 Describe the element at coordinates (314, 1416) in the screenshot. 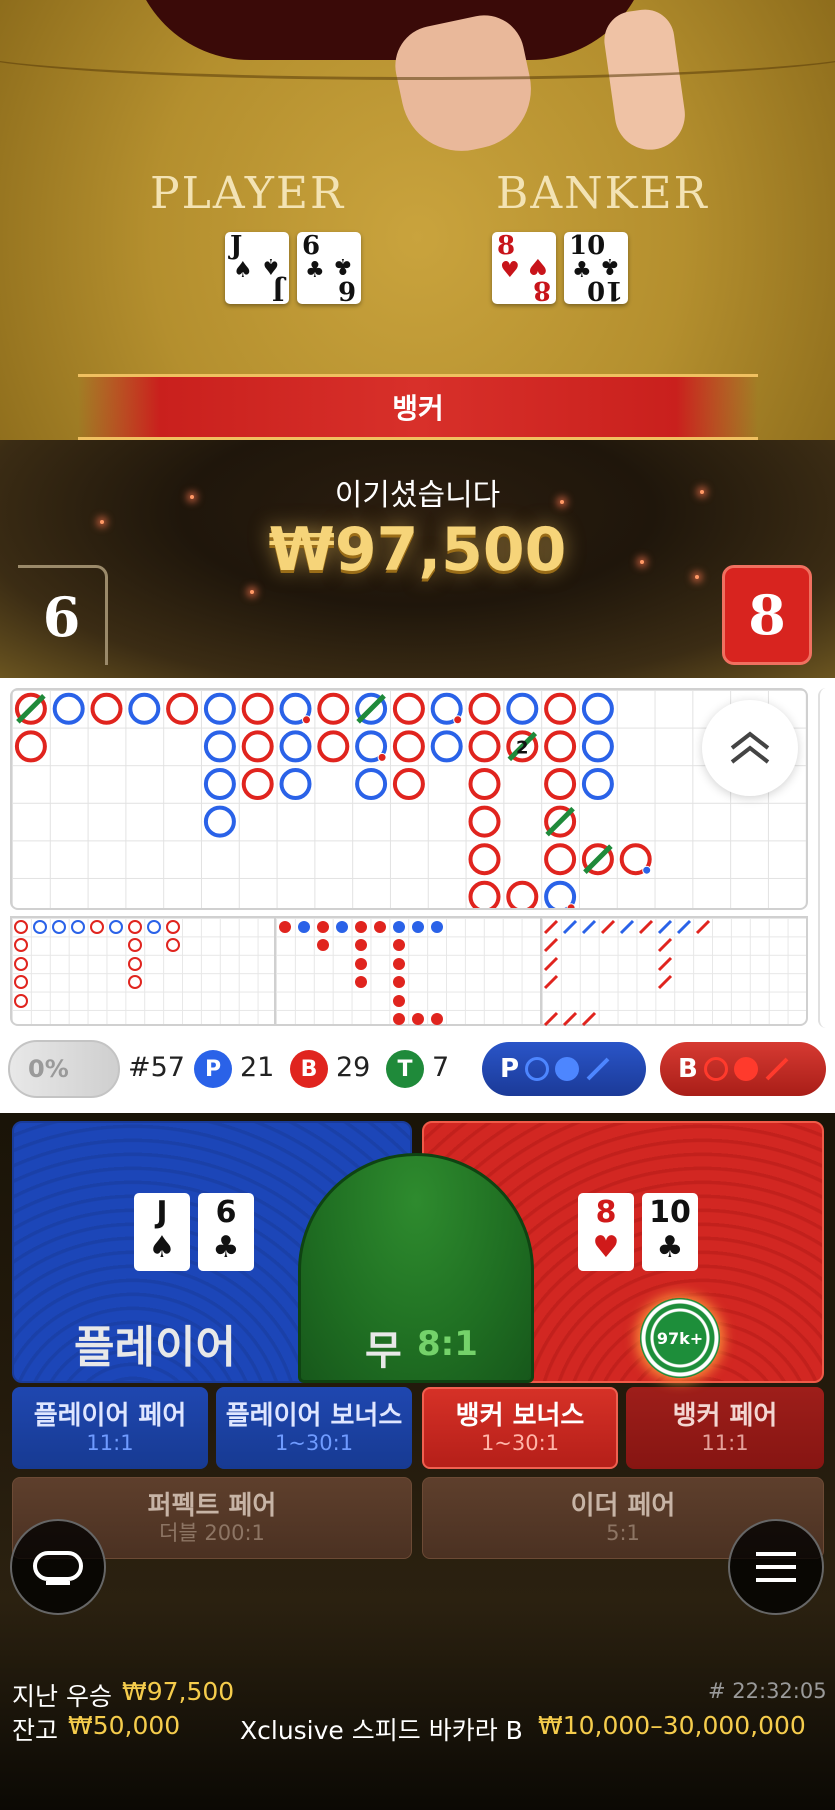

I see `player-bonus-bet-title: 플레이어 보너스` at that location.